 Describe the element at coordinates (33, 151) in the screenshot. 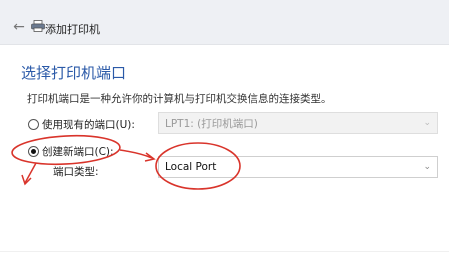

I see `create-new-port-radio` at that location.